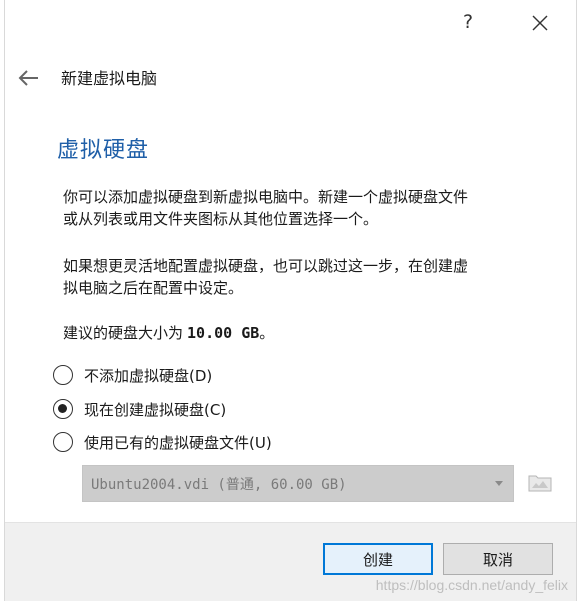  I want to click on option-label: 现在创建虚拟硬盘(C), so click(155, 409).